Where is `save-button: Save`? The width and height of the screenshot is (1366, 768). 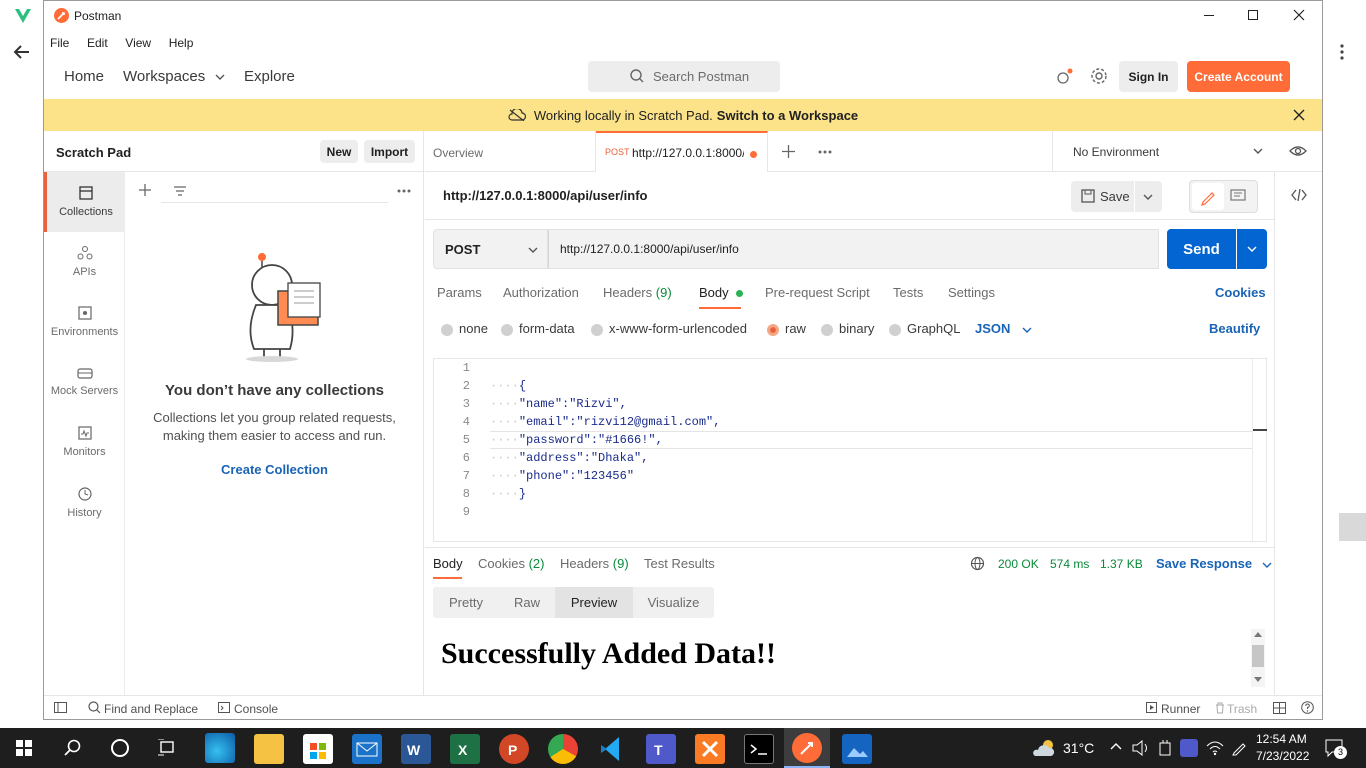 save-button: Save is located at coordinates (1102, 196).